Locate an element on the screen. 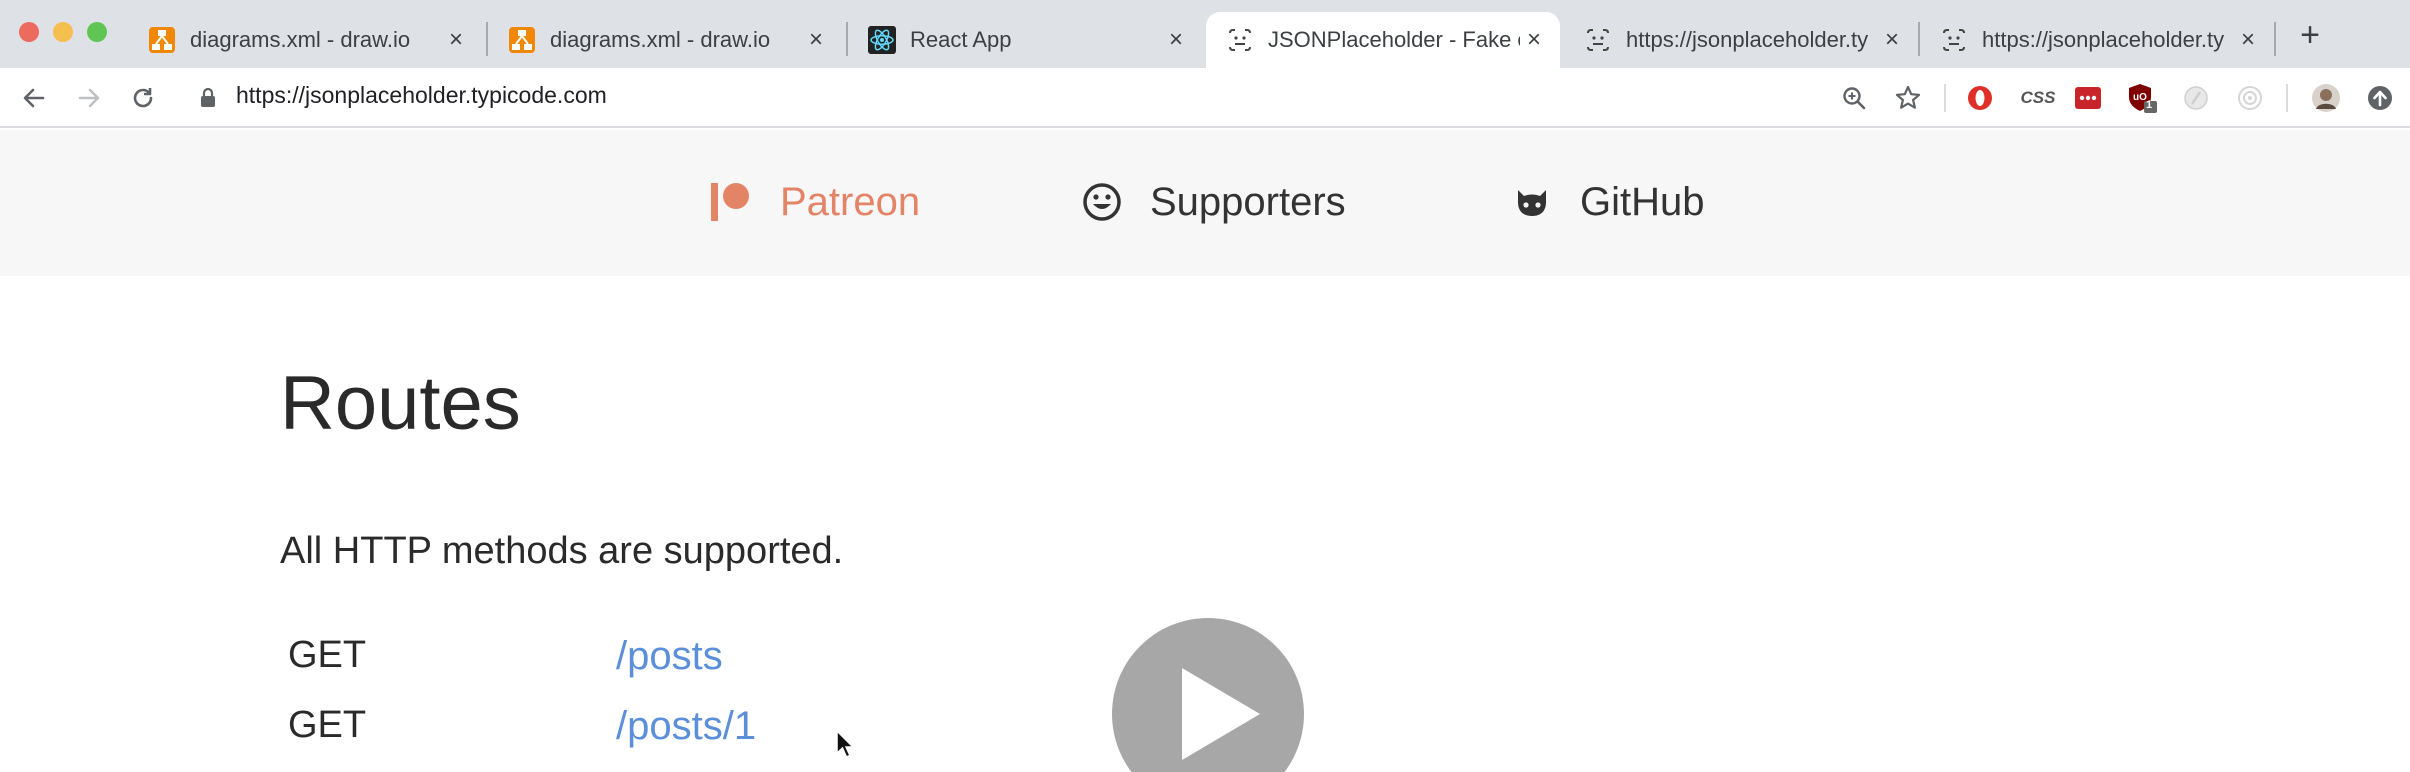 The image size is (2410, 772). browser-tab-react-app: React App × is located at coordinates (1025, 40).